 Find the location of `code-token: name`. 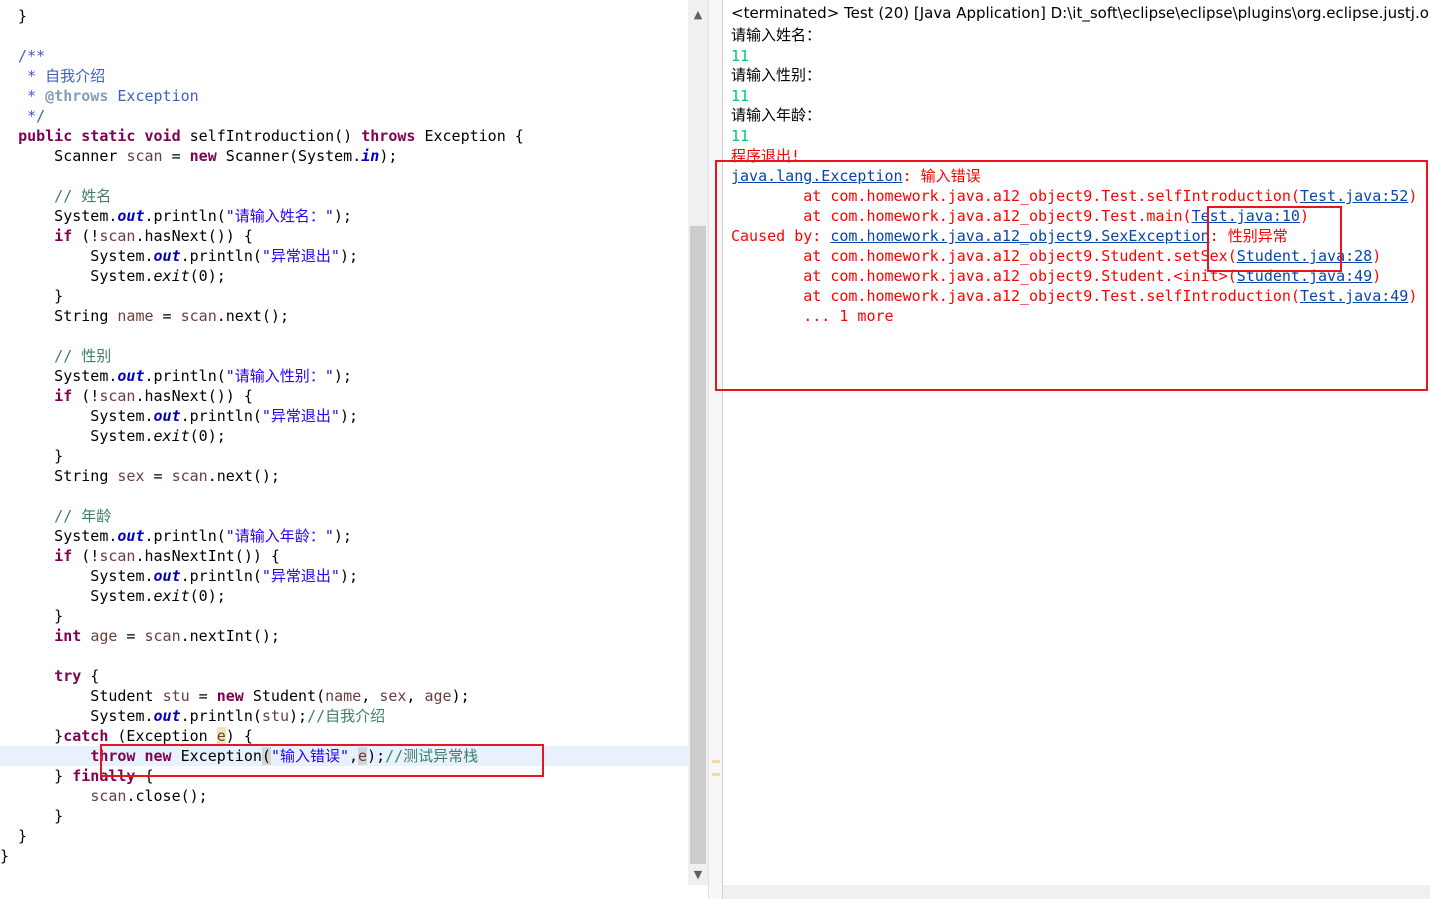

code-token: name is located at coordinates (135, 316).